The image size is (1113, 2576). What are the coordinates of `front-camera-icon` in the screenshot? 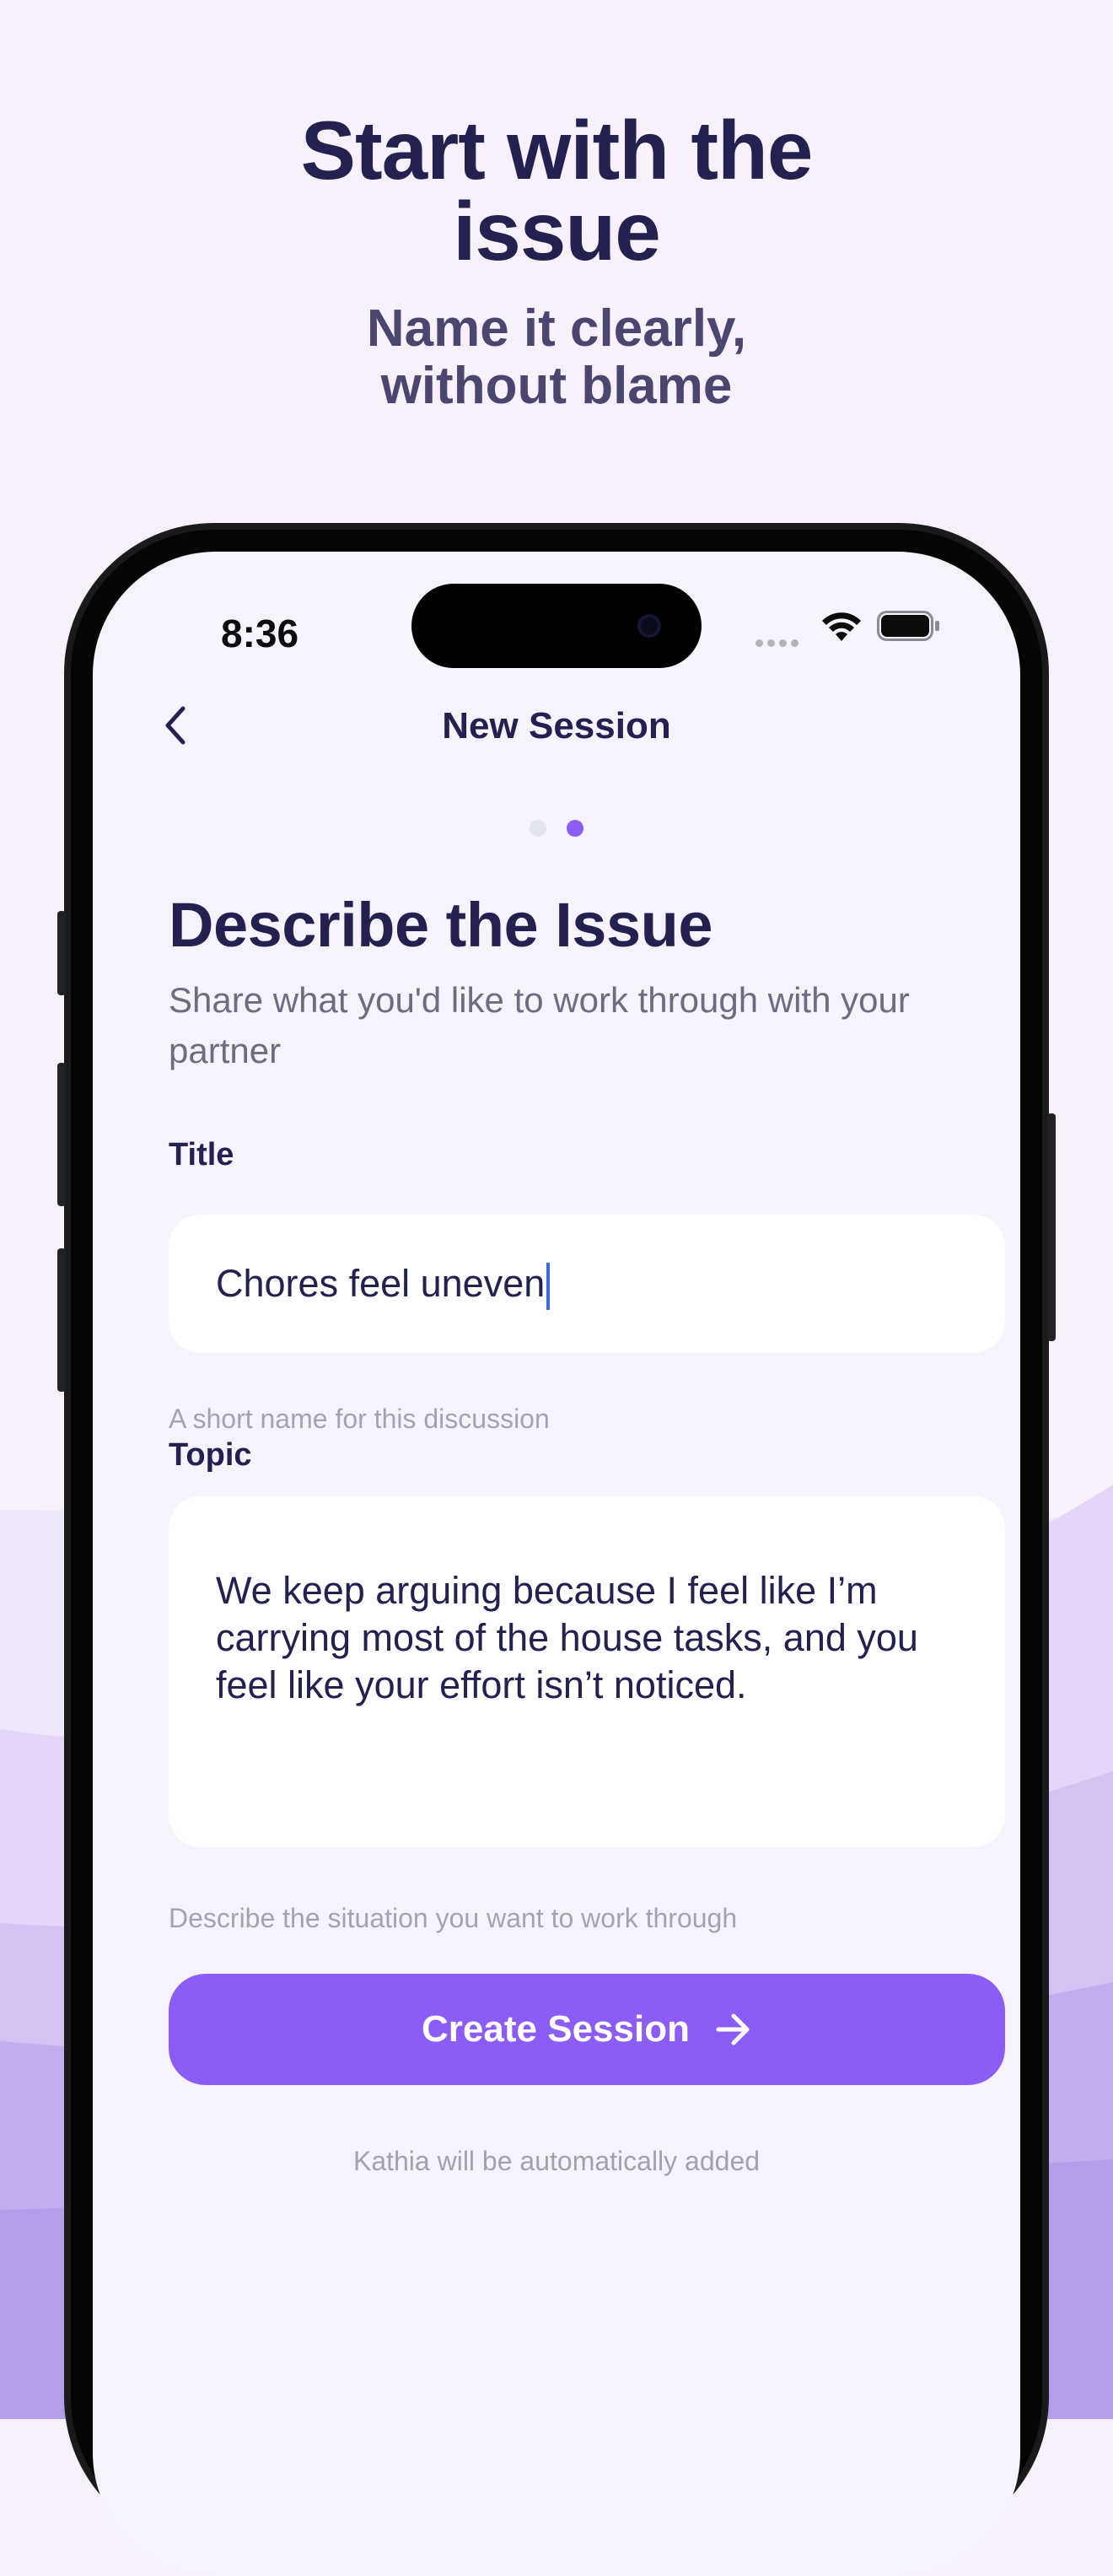 It's located at (649, 626).